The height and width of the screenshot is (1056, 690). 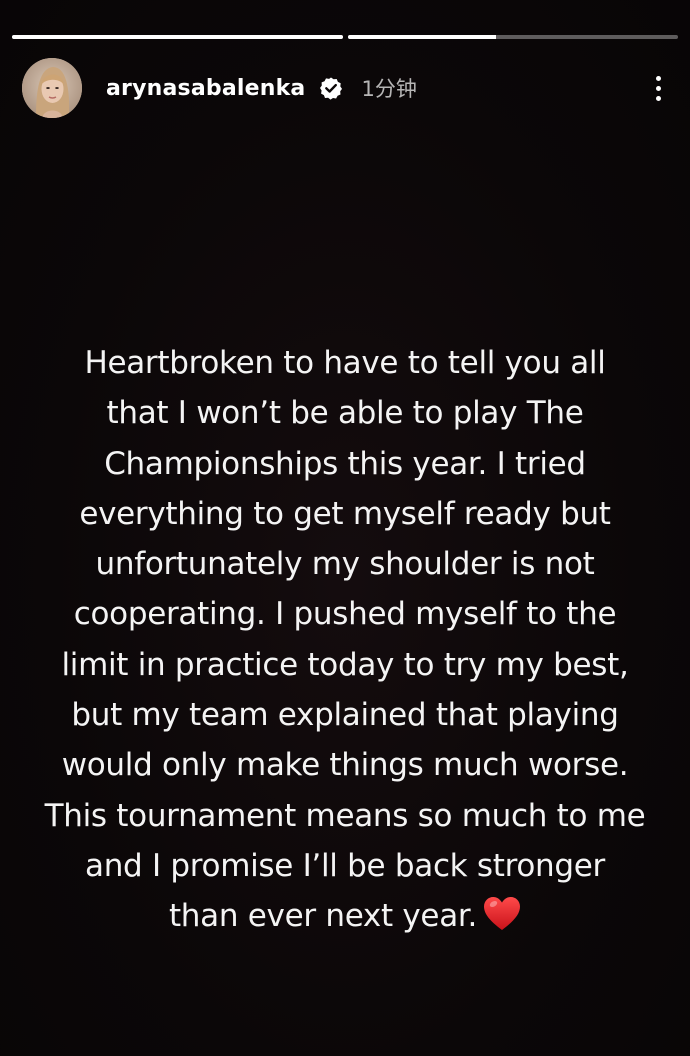 What do you see at coordinates (345, 363) in the screenshot?
I see `story-line: Heartbroken to have to tell you all` at bounding box center [345, 363].